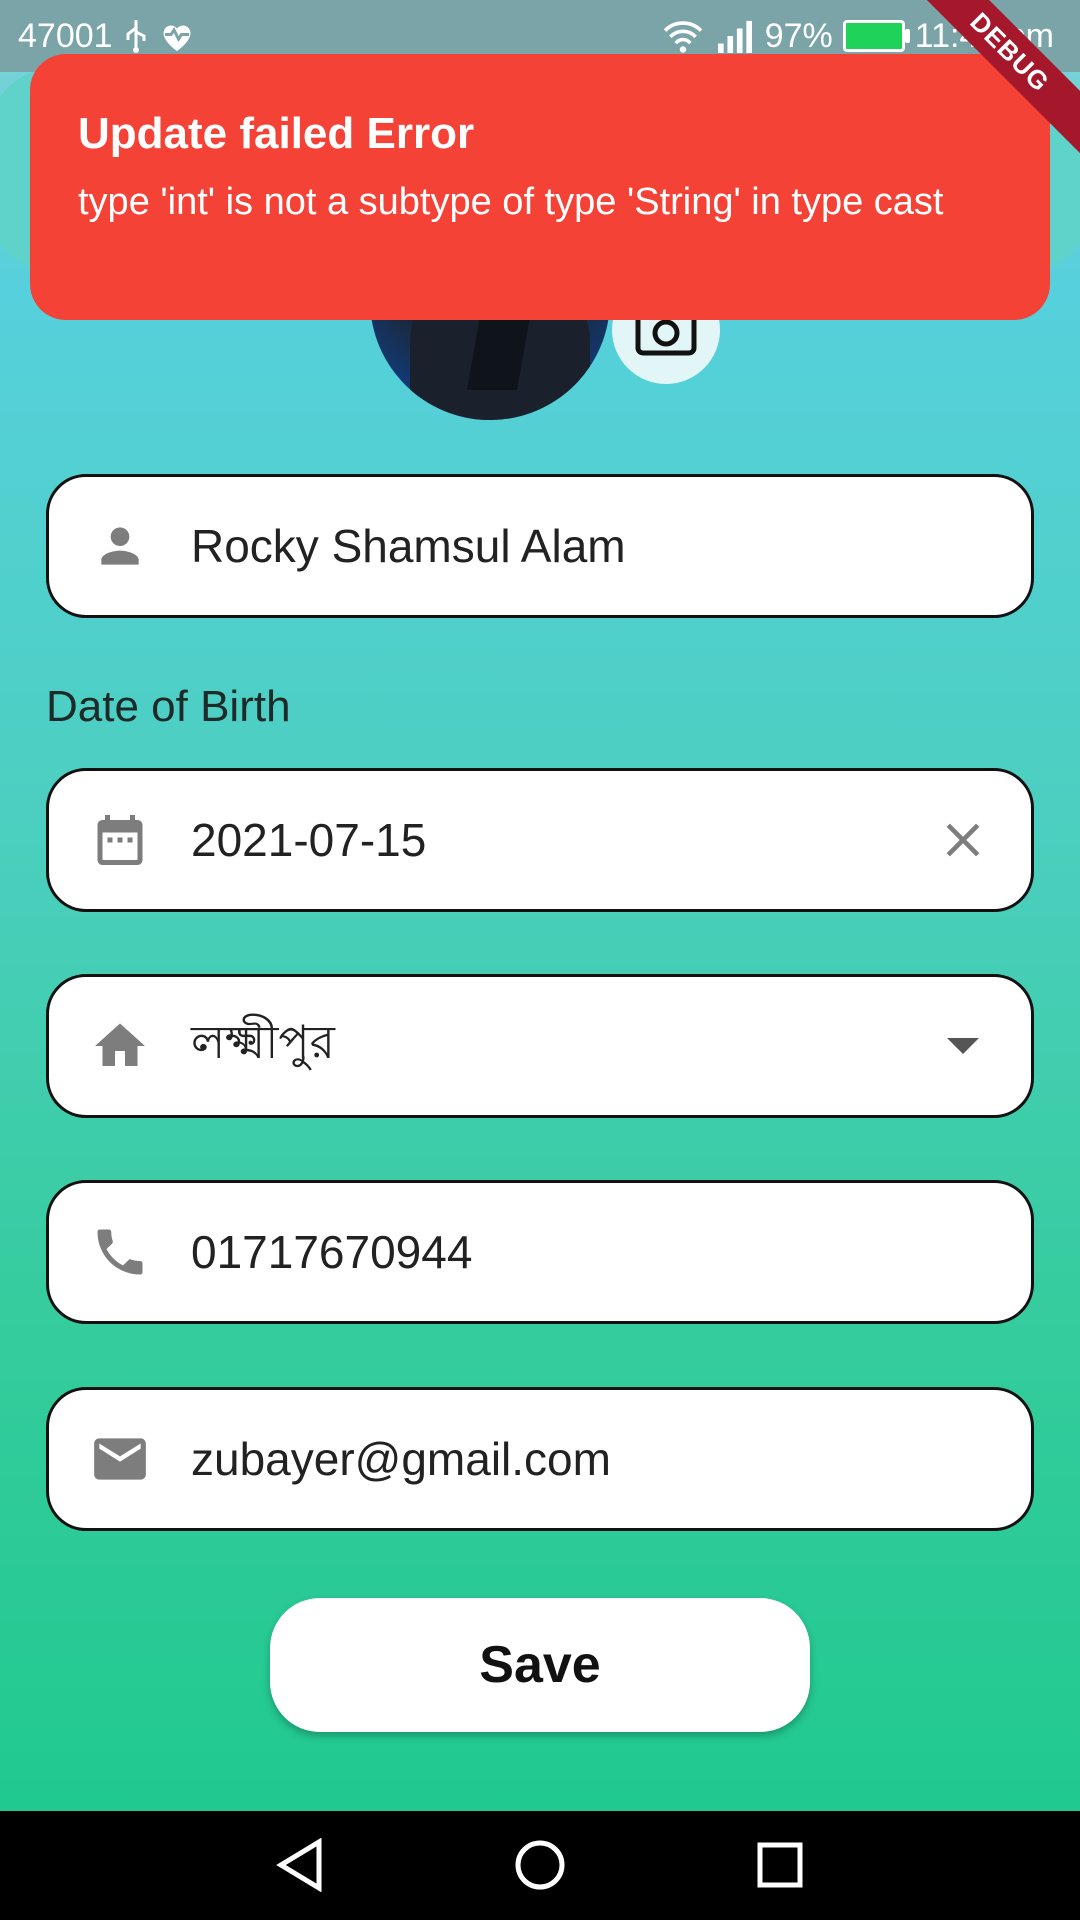  I want to click on chevron-down-icon, so click(963, 1046).